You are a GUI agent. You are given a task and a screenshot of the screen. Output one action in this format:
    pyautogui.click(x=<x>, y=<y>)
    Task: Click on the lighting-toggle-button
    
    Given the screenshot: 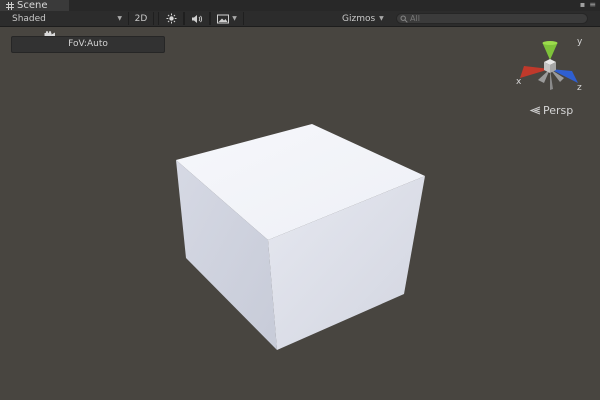 What is the action you would take?
    pyautogui.click(x=171, y=18)
    